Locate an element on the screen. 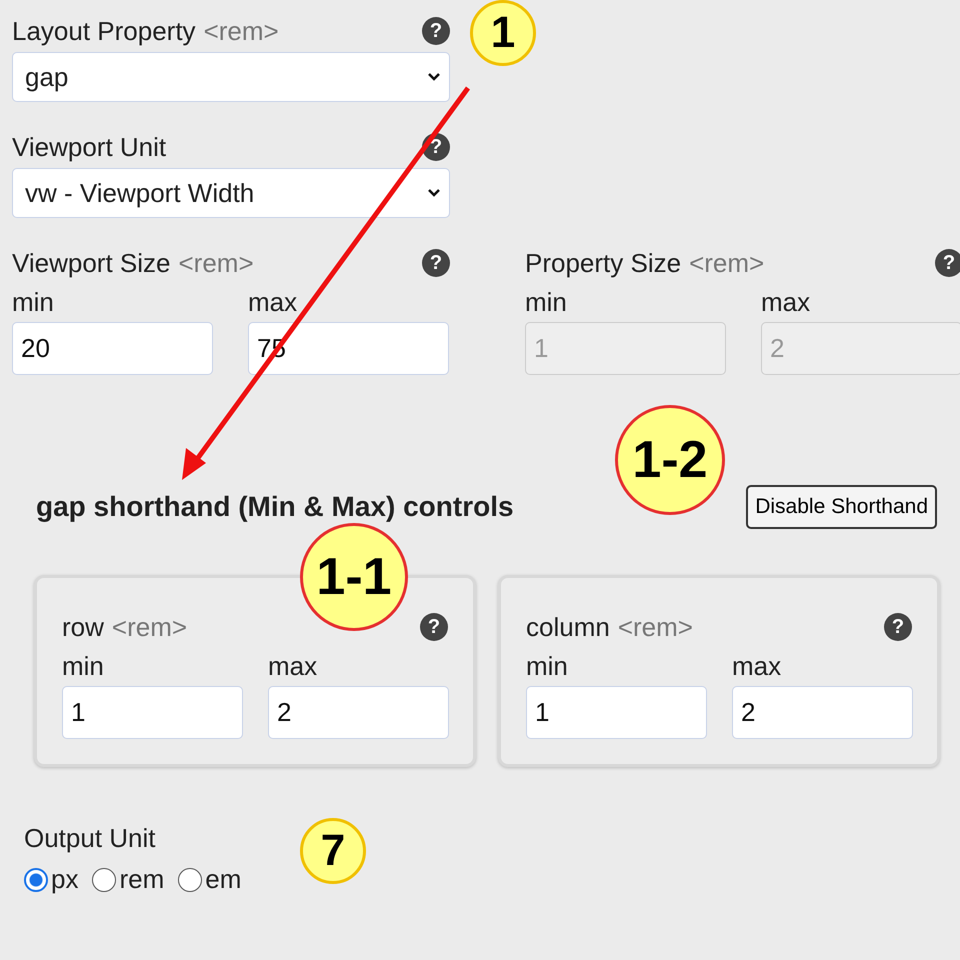 Image resolution: width=960 pixels, height=960 pixels. field-label: Viewport Unit is located at coordinates (89, 147).